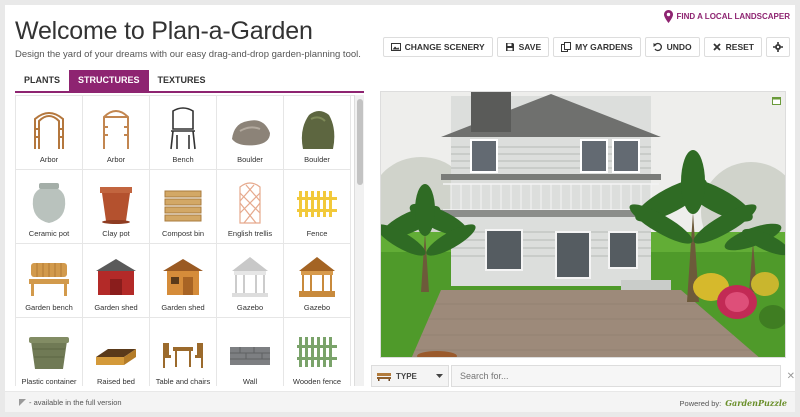  What do you see at coordinates (360, 142) in the screenshot?
I see `scrollbar-thumb` at bounding box center [360, 142].